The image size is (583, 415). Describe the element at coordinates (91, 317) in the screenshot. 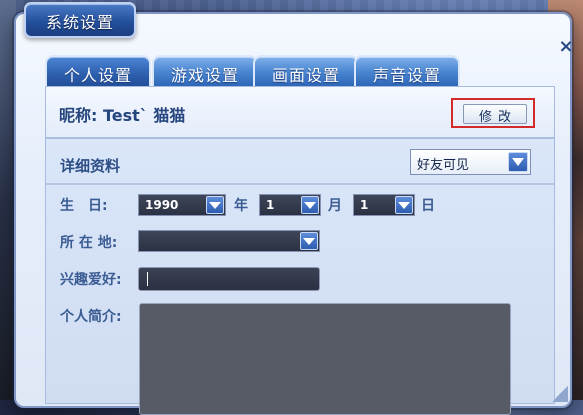

I see `intro-label: 个人简介:` at that location.